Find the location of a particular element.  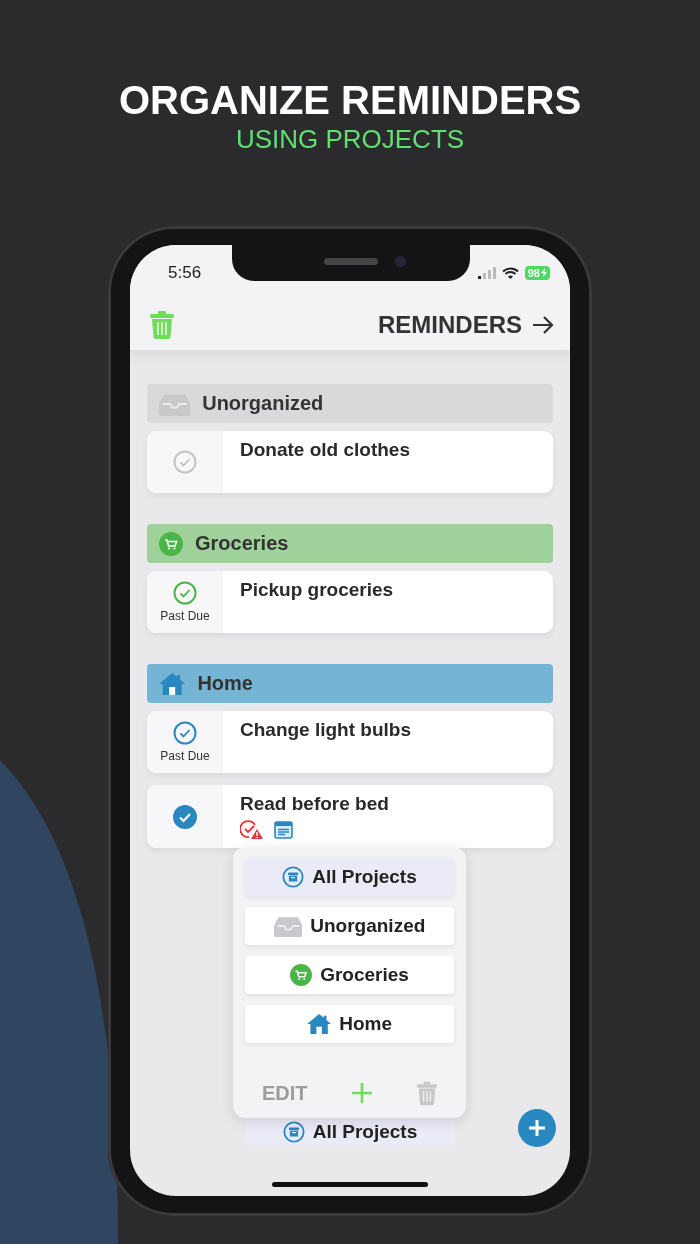

project-menu-item: Unorganized is located at coordinates (349, 926).